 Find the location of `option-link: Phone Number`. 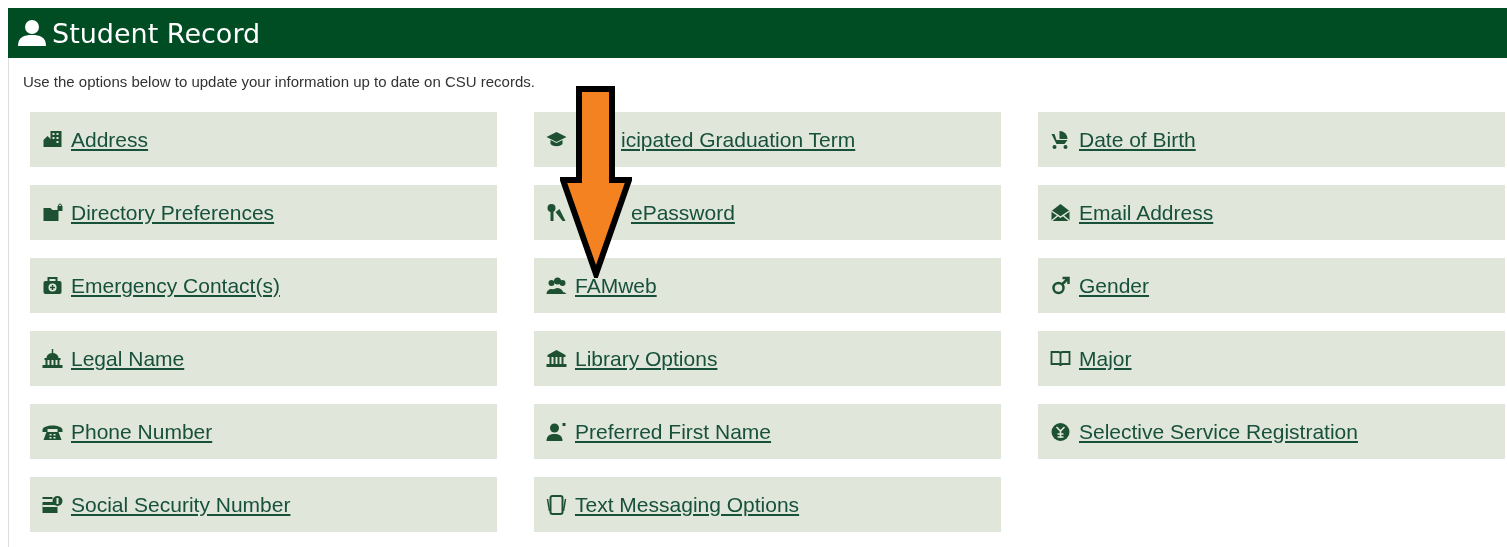

option-link: Phone Number is located at coordinates (142, 431).